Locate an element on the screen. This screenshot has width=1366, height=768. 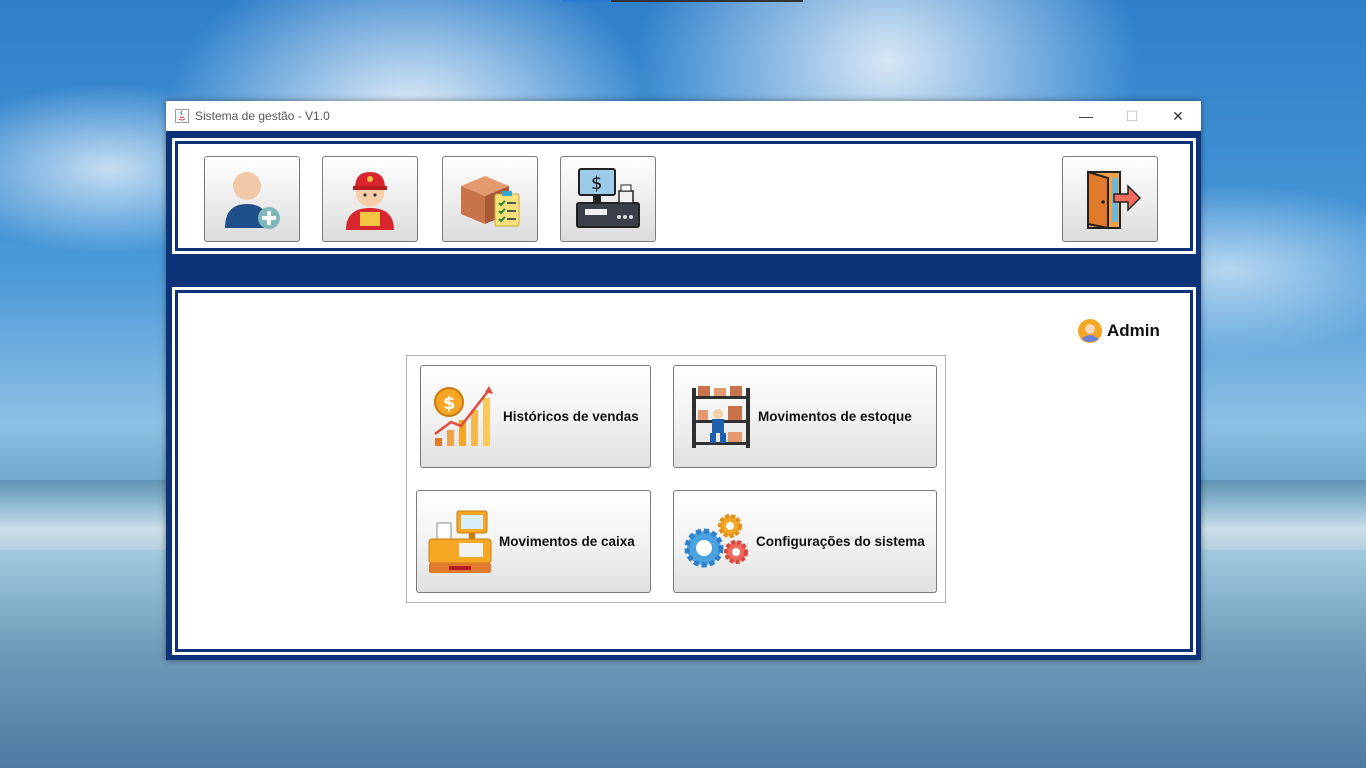
exit-door-icon is located at coordinates (1114, 200).